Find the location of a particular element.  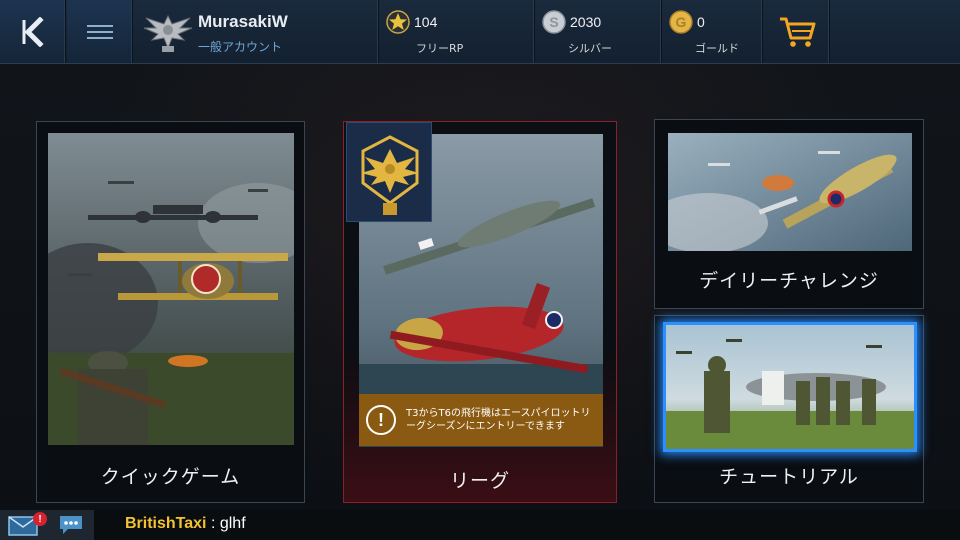

svg-text: G is located at coordinates (681, 22).